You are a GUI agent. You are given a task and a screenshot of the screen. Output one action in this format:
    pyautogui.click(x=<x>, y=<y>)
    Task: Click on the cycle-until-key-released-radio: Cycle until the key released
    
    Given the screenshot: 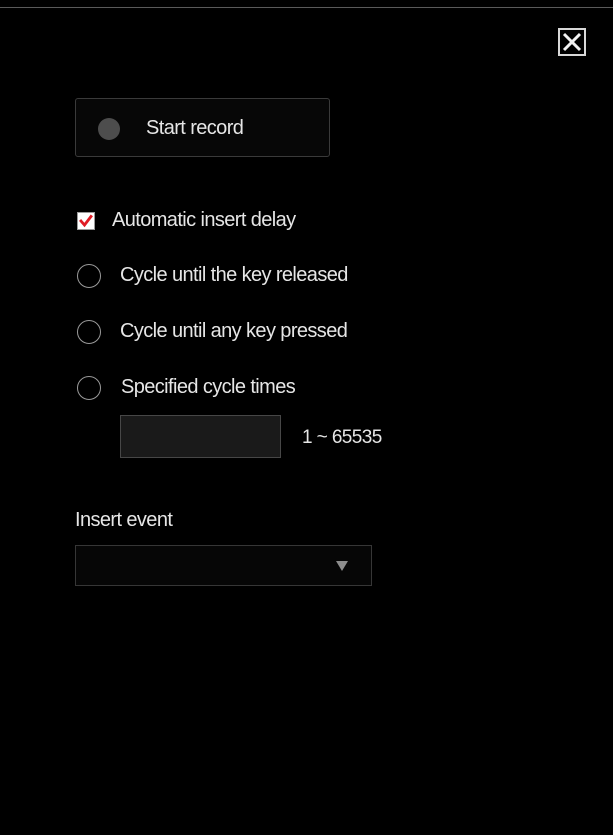 What is the action you would take?
    pyautogui.click(x=235, y=277)
    